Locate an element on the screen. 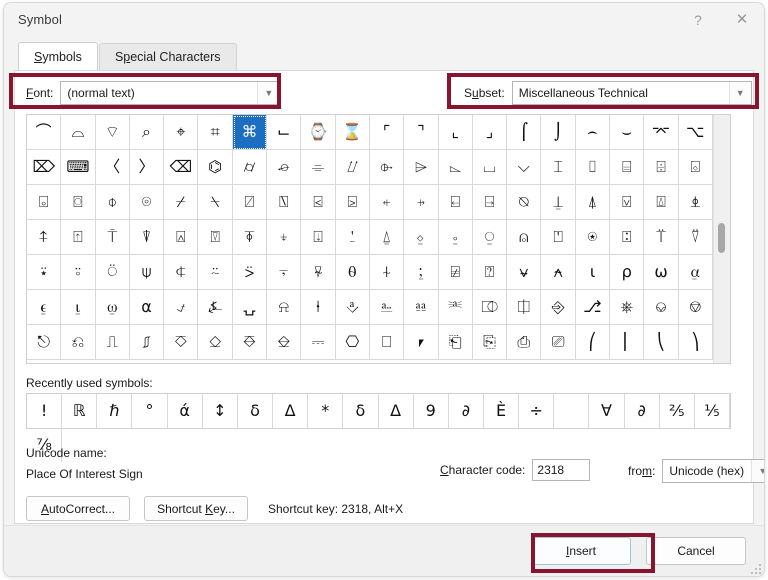  tab-symbols: Symbols is located at coordinates (58, 56).